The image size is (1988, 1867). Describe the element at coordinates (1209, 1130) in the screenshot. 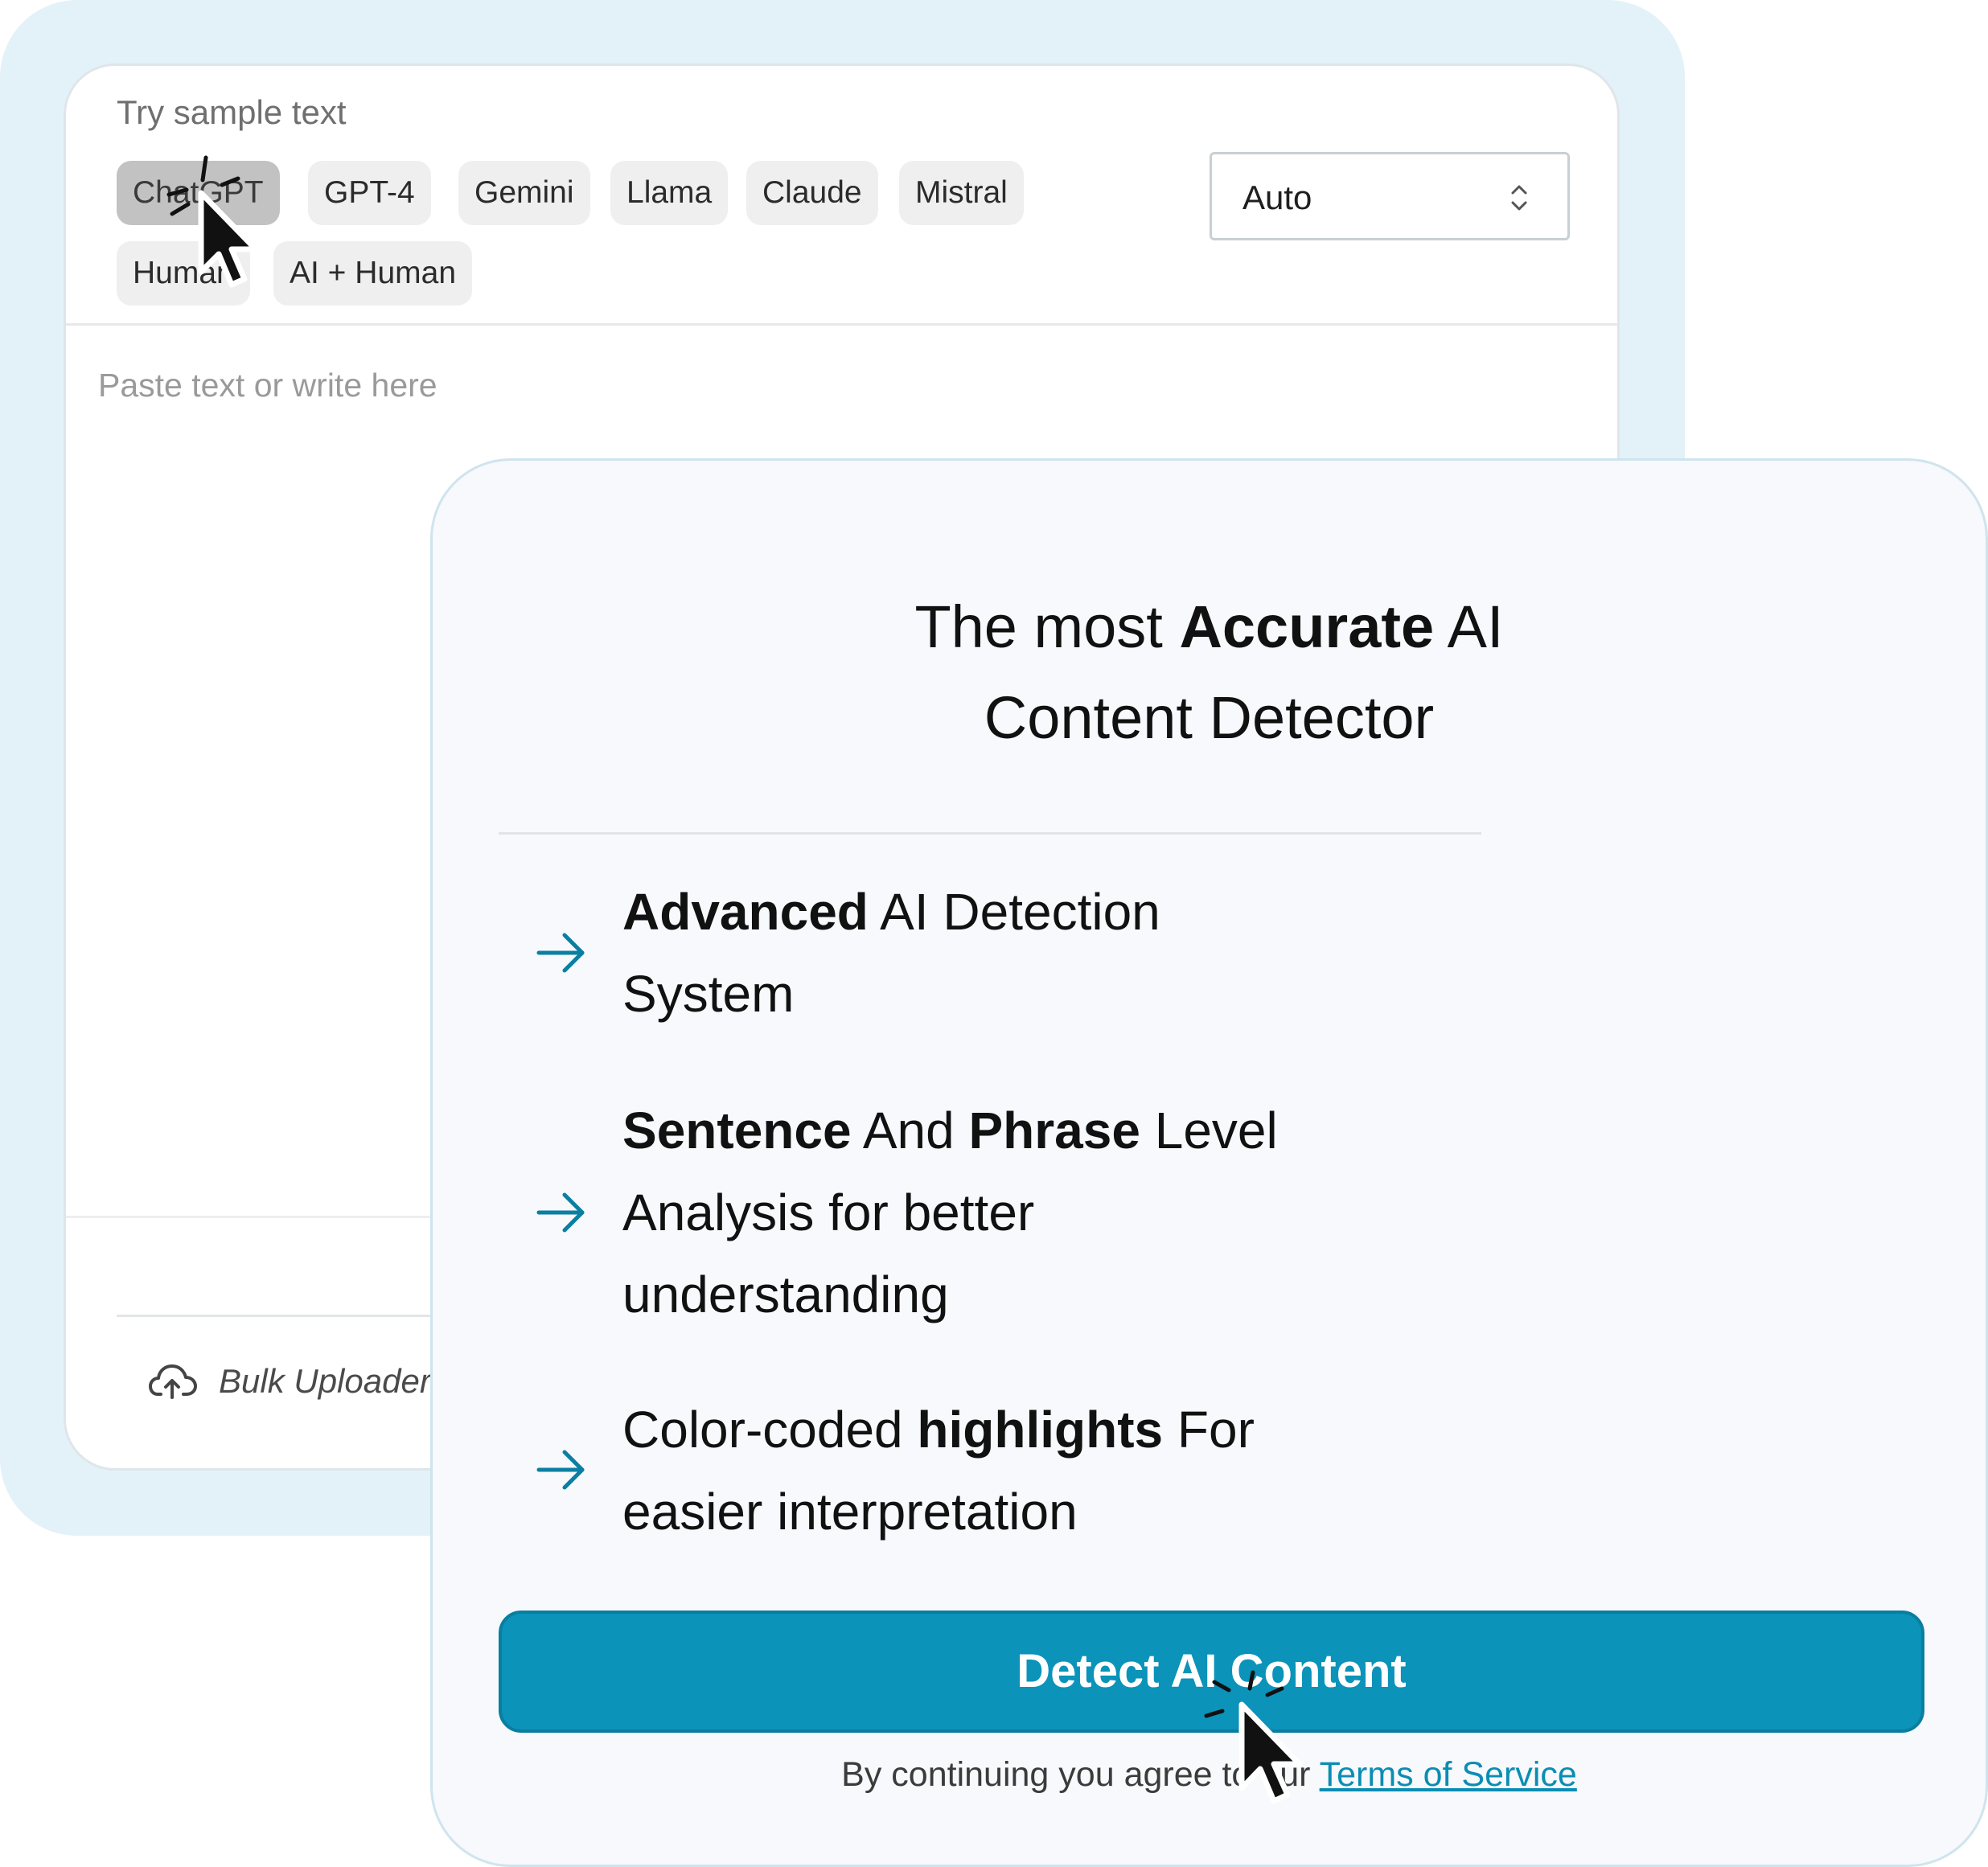

I see `feature-text: Level` at that location.